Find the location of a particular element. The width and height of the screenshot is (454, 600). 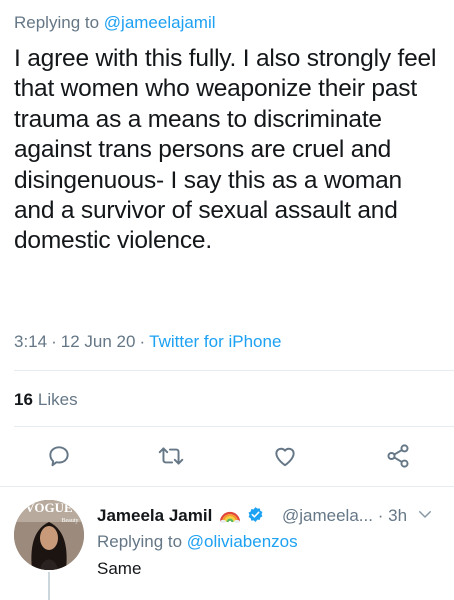

reply-author: Jameela Jamil is located at coordinates (180, 517).